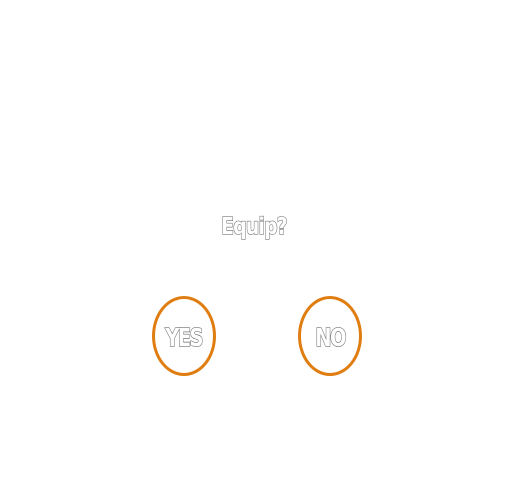  I want to click on no-label: NO, so click(331, 337).